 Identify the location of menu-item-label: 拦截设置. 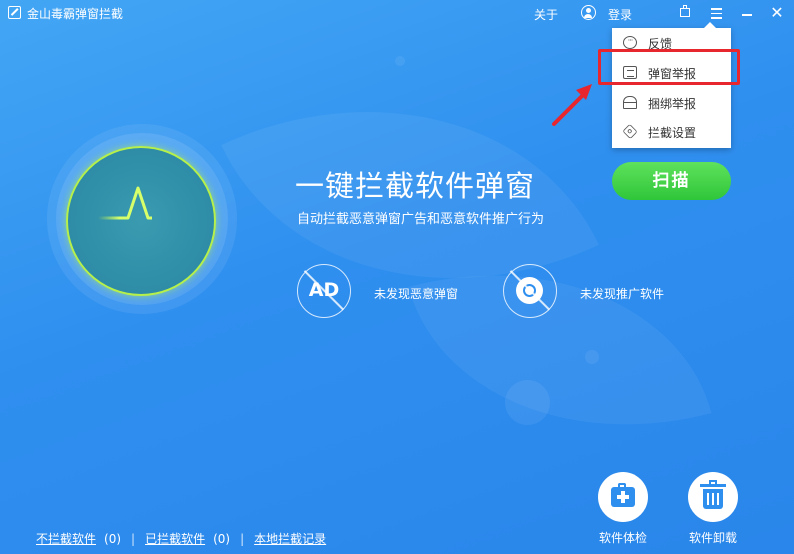
(672, 133).